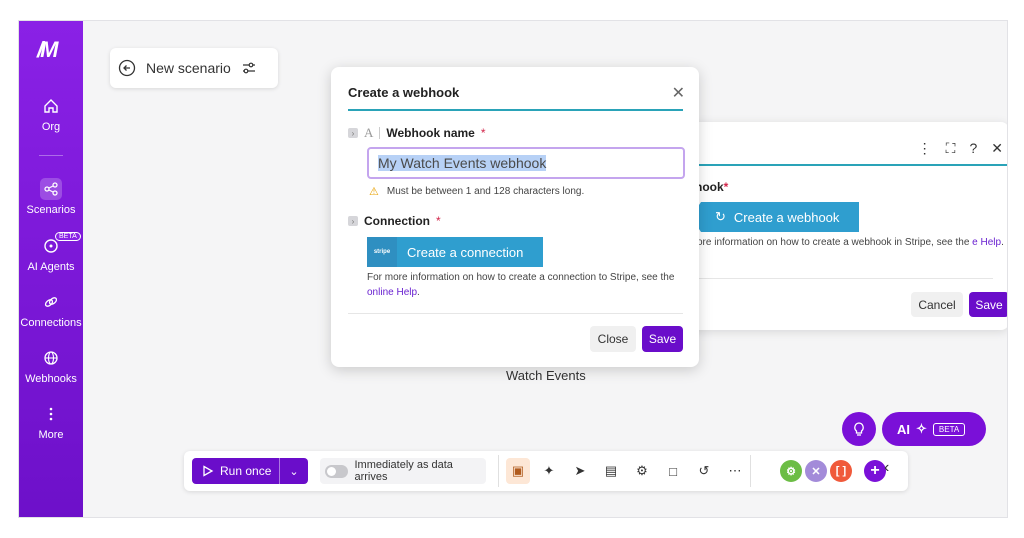  I want to click on magic-wand-icon: ✦, so click(549, 471).